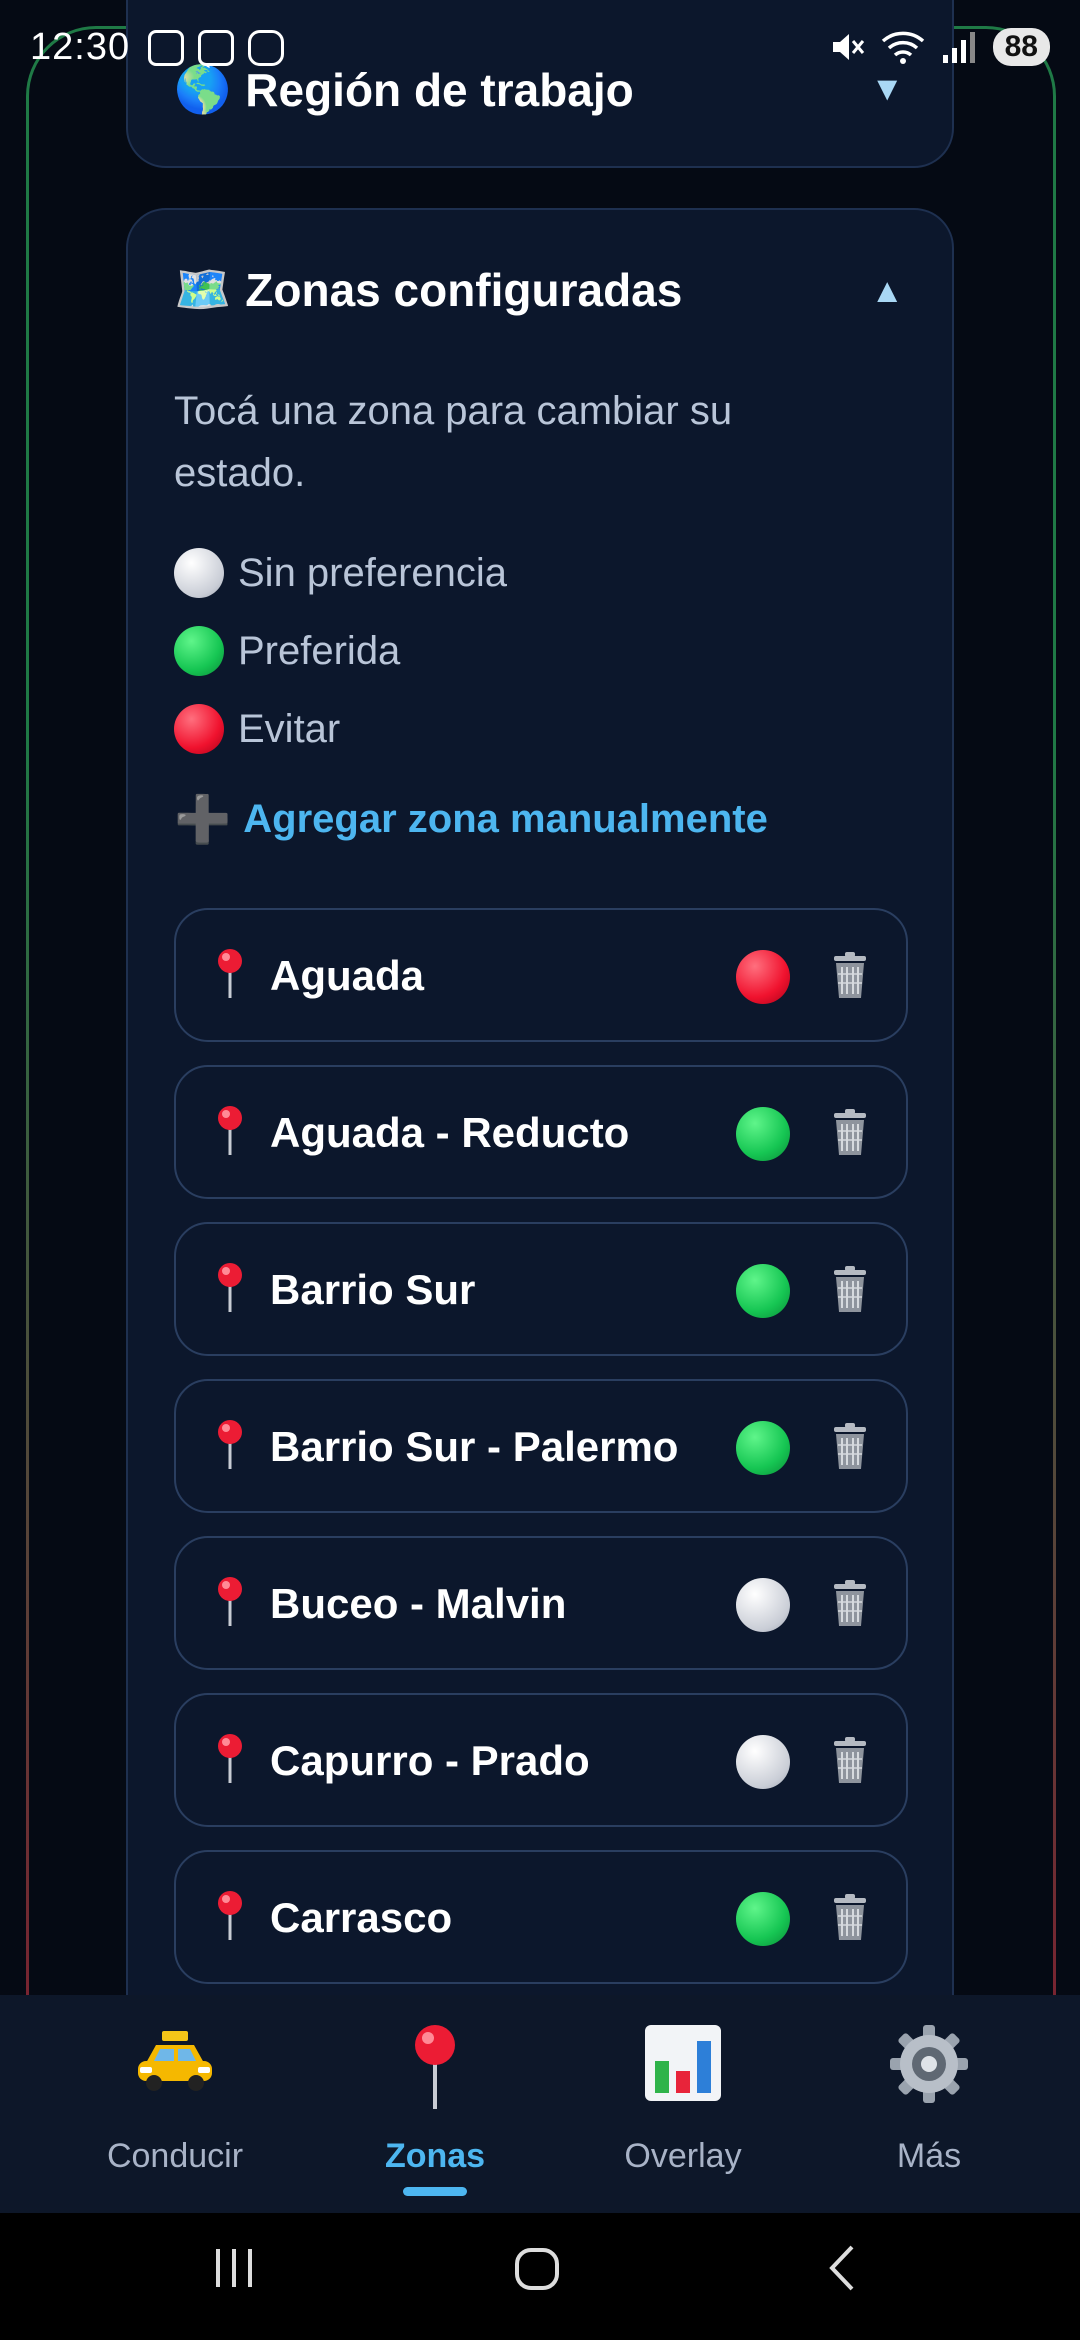 The height and width of the screenshot is (2340, 1080). Describe the element at coordinates (537, 2268) in the screenshot. I see `home-icon` at that location.